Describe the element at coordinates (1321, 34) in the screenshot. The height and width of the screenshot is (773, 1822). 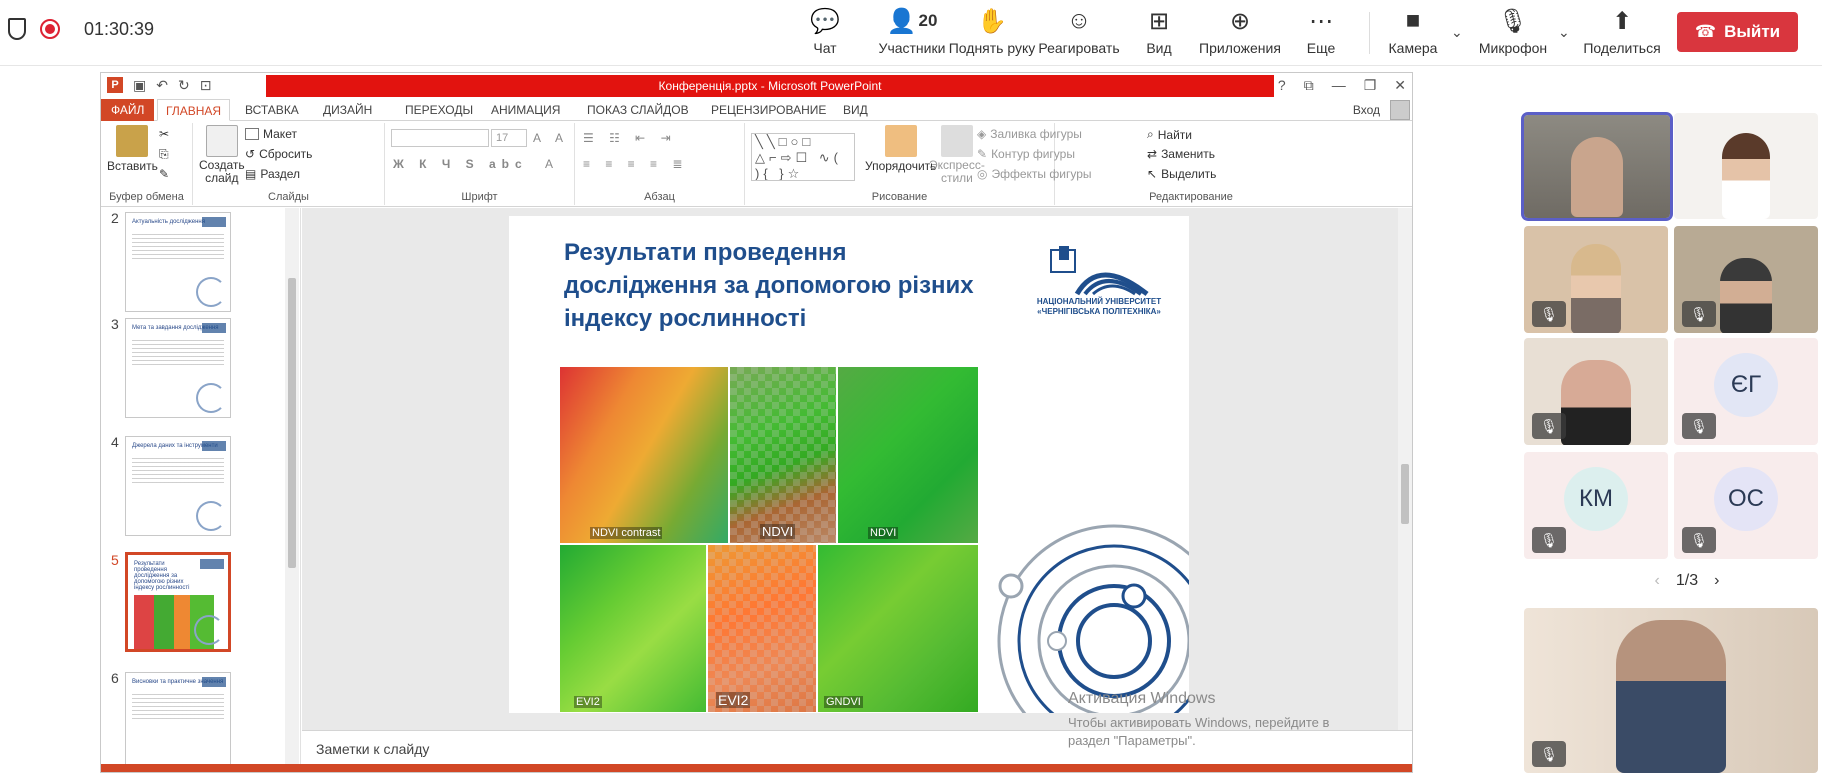
I see `more-button: ⋯ Еще` at that location.